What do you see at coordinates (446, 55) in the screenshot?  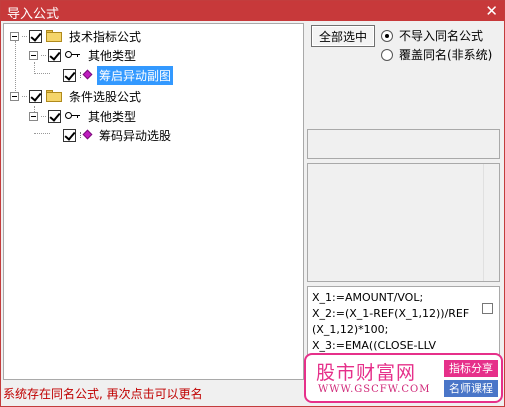 I see `radio-label: 覆盖同名(非系统)` at bounding box center [446, 55].